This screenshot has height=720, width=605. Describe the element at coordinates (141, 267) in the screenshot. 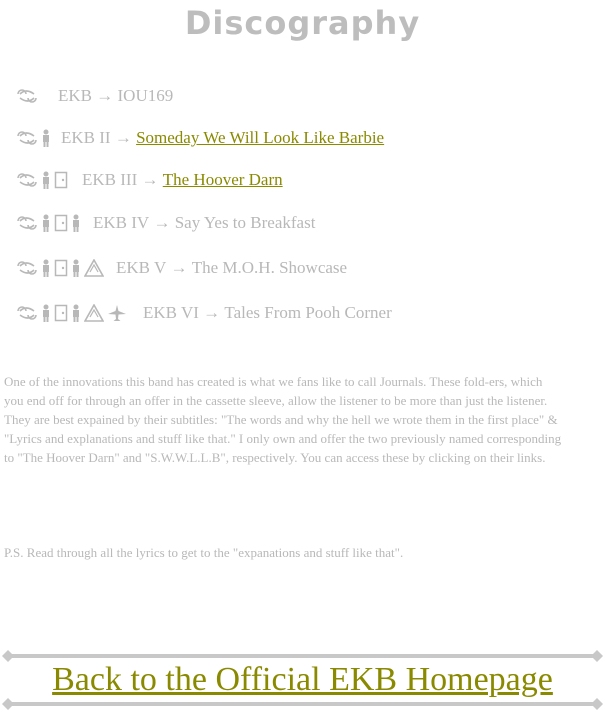

I see `album-name: EKB V` at that location.